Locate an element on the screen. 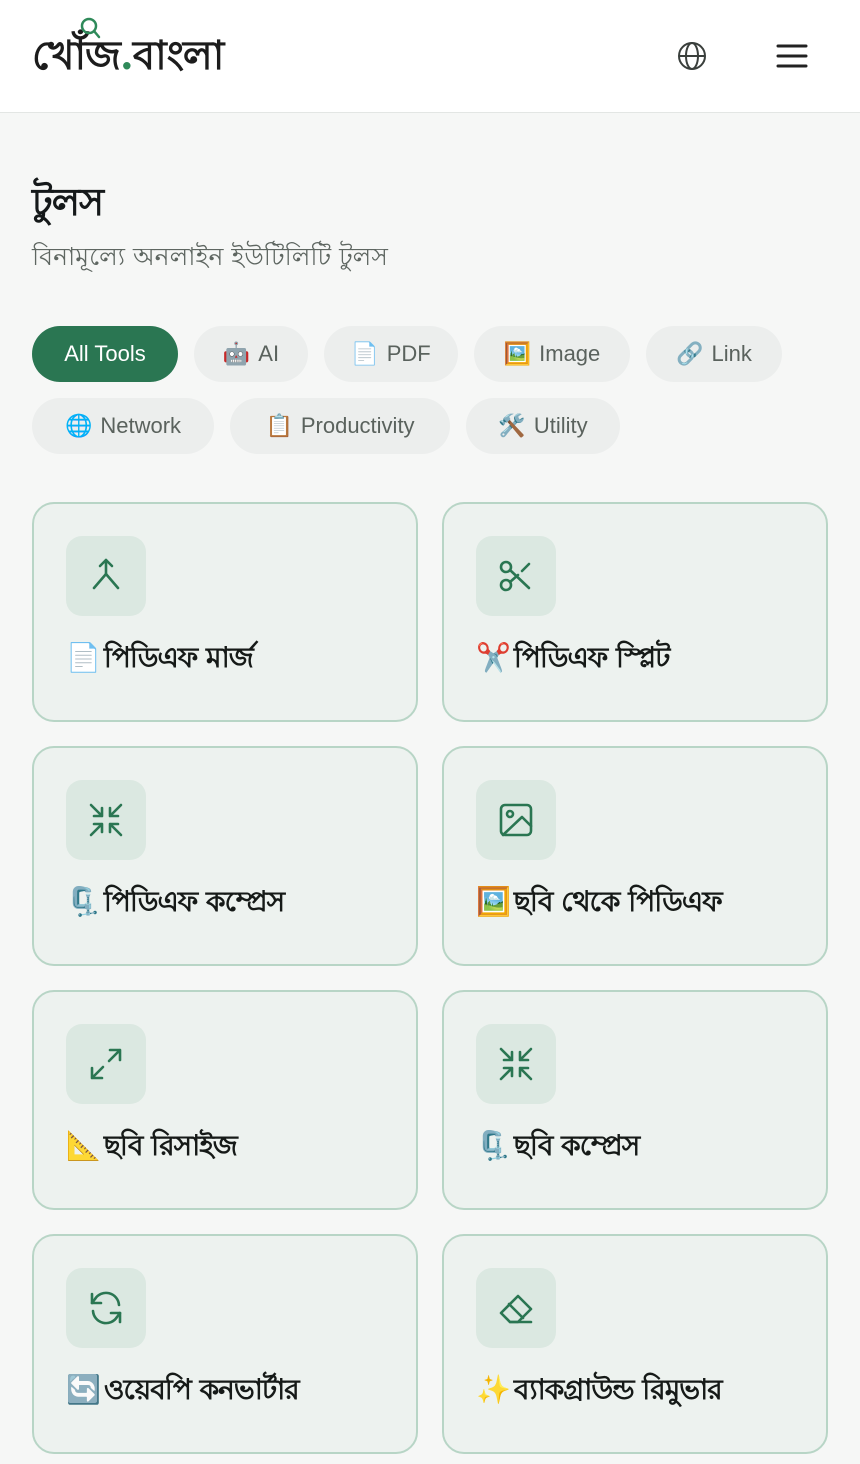 The height and width of the screenshot is (1464, 860). tool-card-image-resize: 📐 ছবি রিসাইজ is located at coordinates (225, 1100).